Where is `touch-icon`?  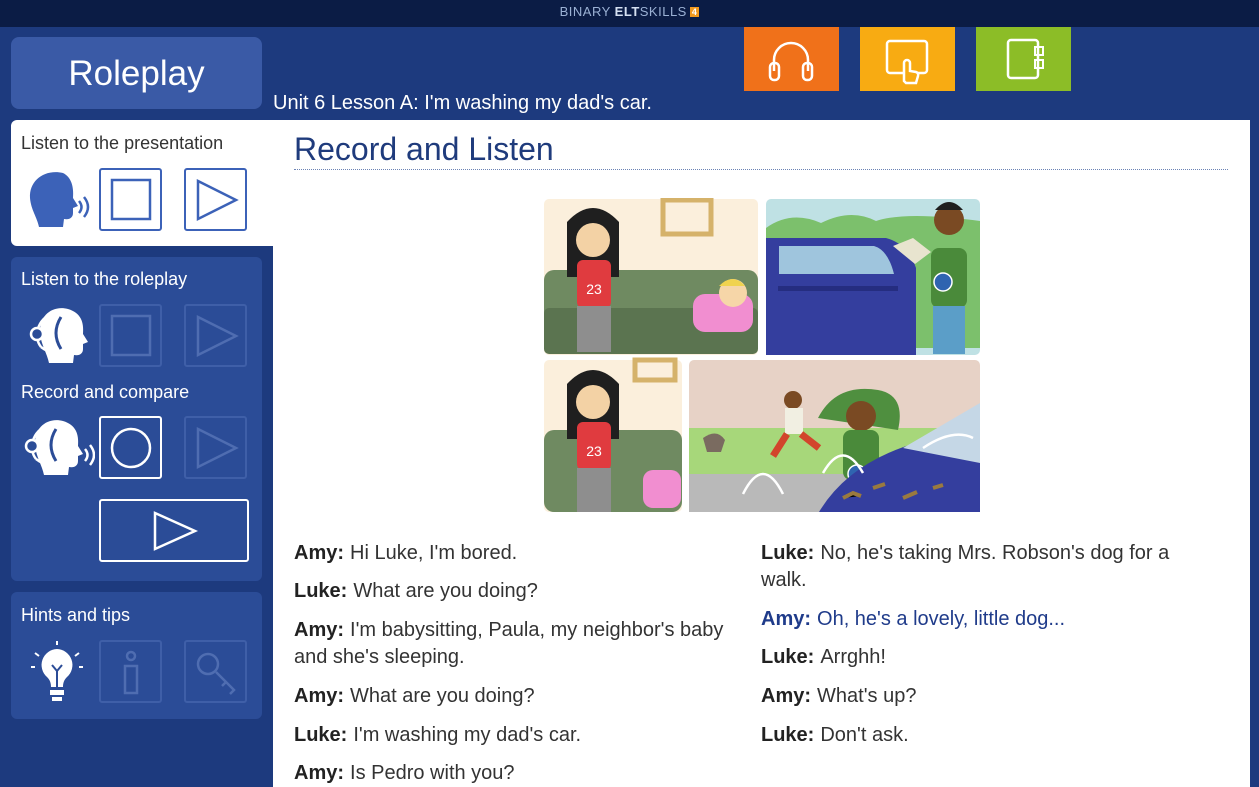 touch-icon is located at coordinates (907, 62).